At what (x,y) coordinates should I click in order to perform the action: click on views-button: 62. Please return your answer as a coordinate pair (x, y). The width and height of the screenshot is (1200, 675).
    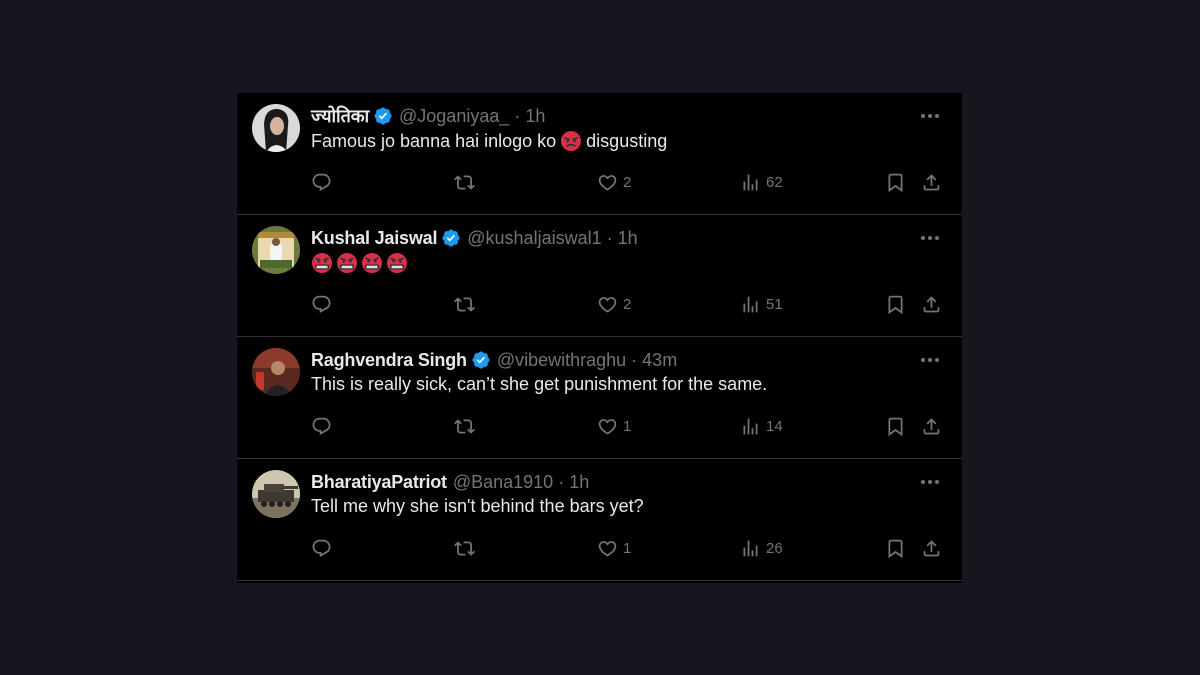
    Looking at the image, I should click on (761, 182).